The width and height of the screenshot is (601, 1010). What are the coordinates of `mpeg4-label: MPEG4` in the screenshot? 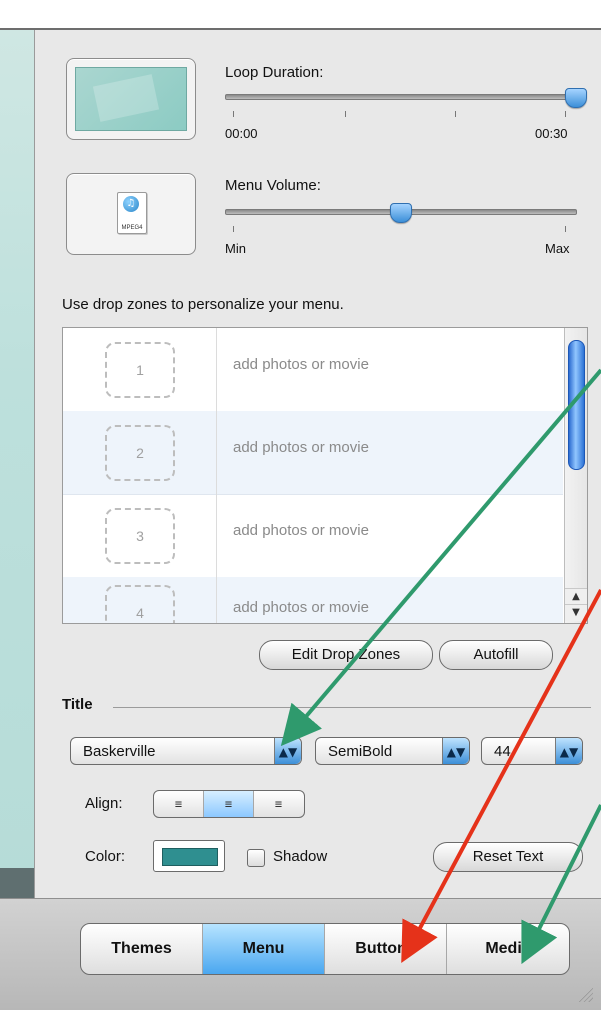 It's located at (132, 228).